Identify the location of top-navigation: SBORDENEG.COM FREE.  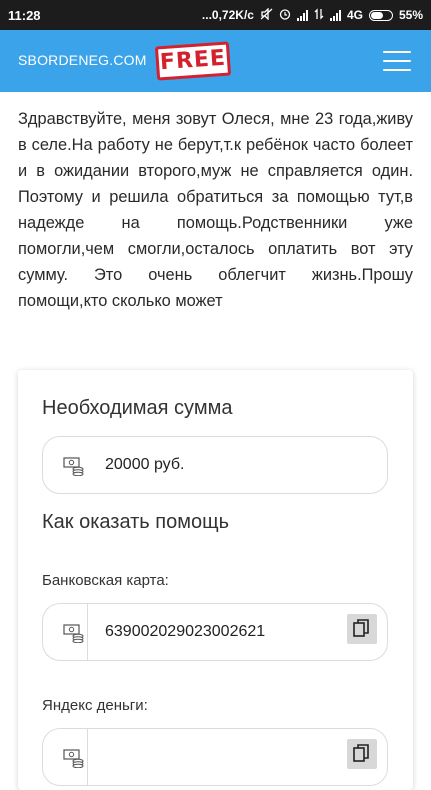
(215, 61).